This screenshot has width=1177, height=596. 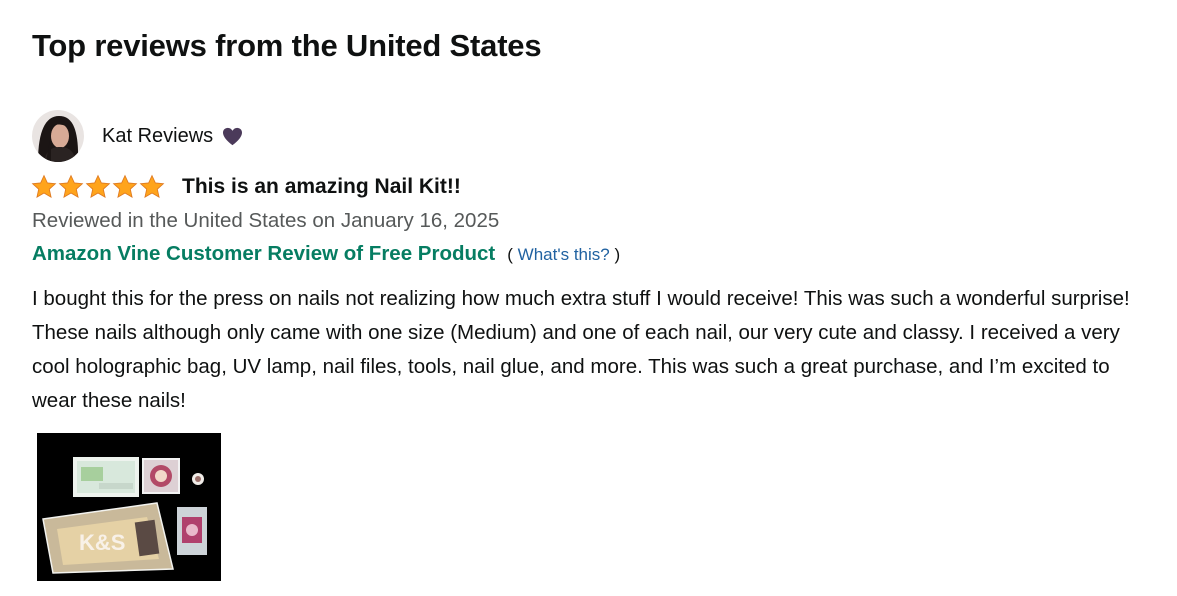 I want to click on rating-row: This is an amazing Nail Kit!!, so click(x=246, y=187).